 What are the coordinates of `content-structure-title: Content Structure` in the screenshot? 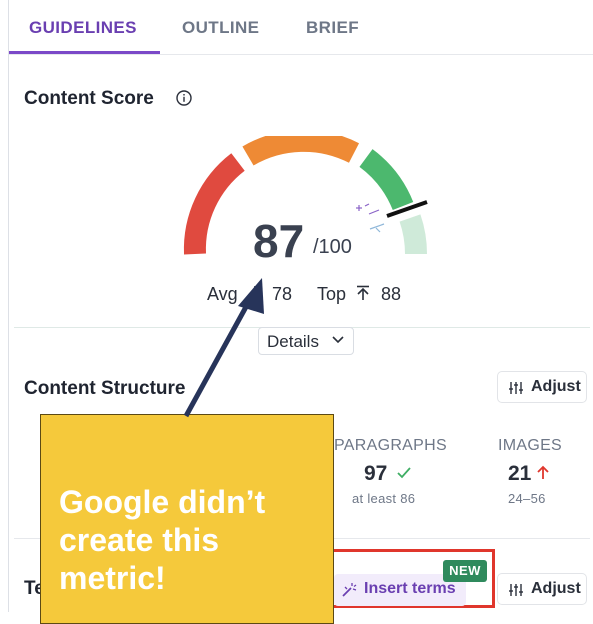 It's located at (105, 388).